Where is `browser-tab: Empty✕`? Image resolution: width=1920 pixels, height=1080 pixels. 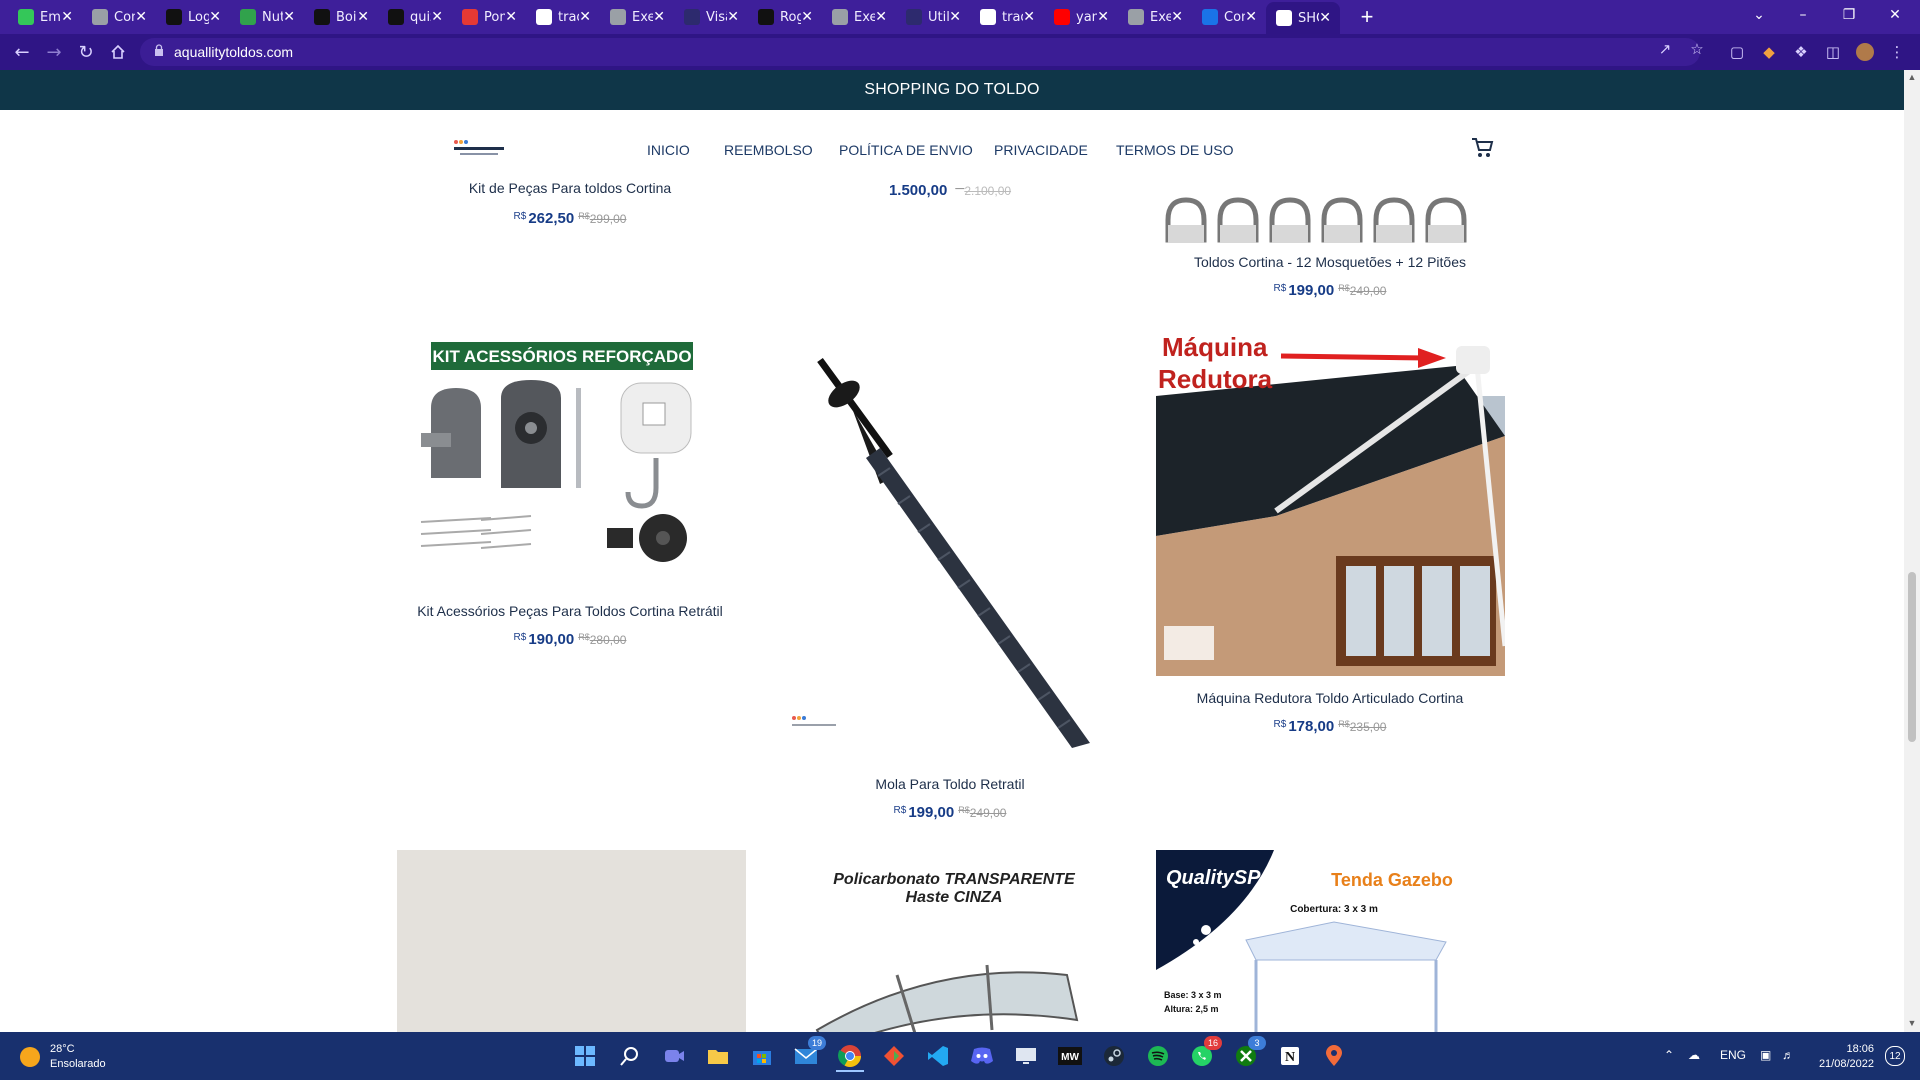 browser-tab: Empty✕ is located at coordinates (45, 17).